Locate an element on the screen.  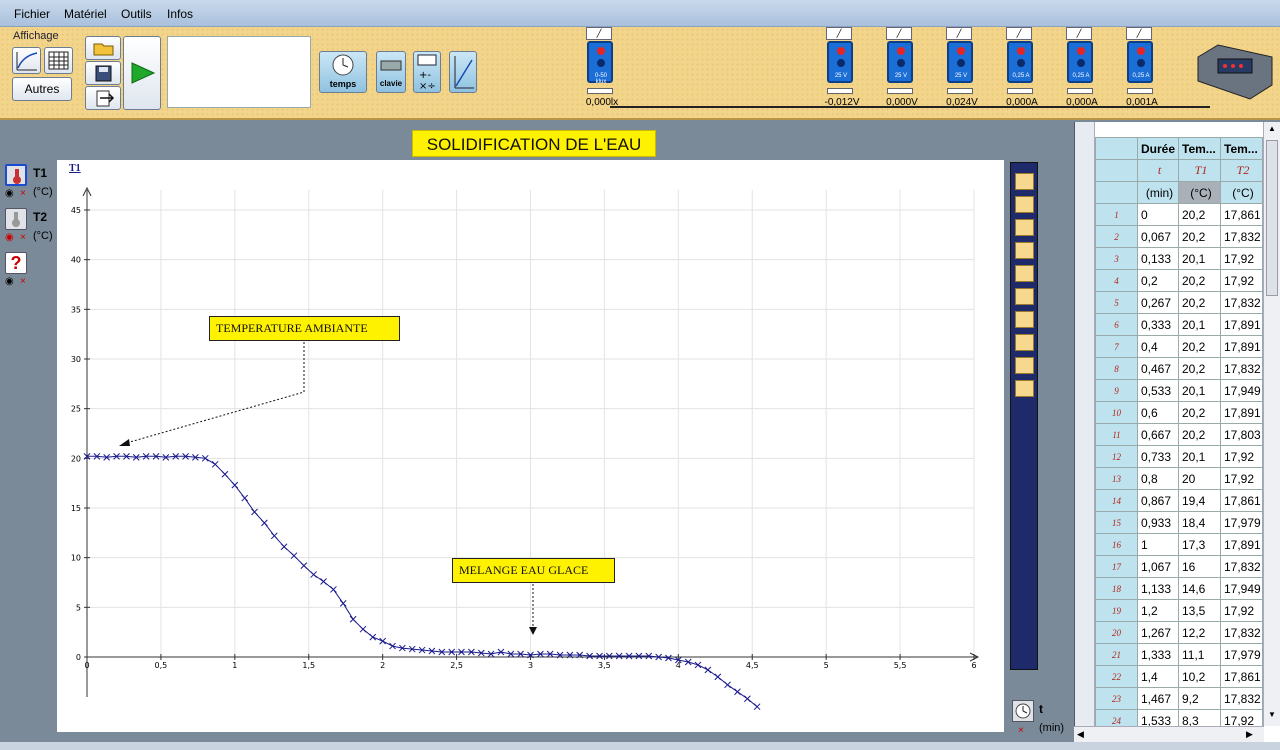
table-cell: 13,5 is located at coordinates (1199, 610).